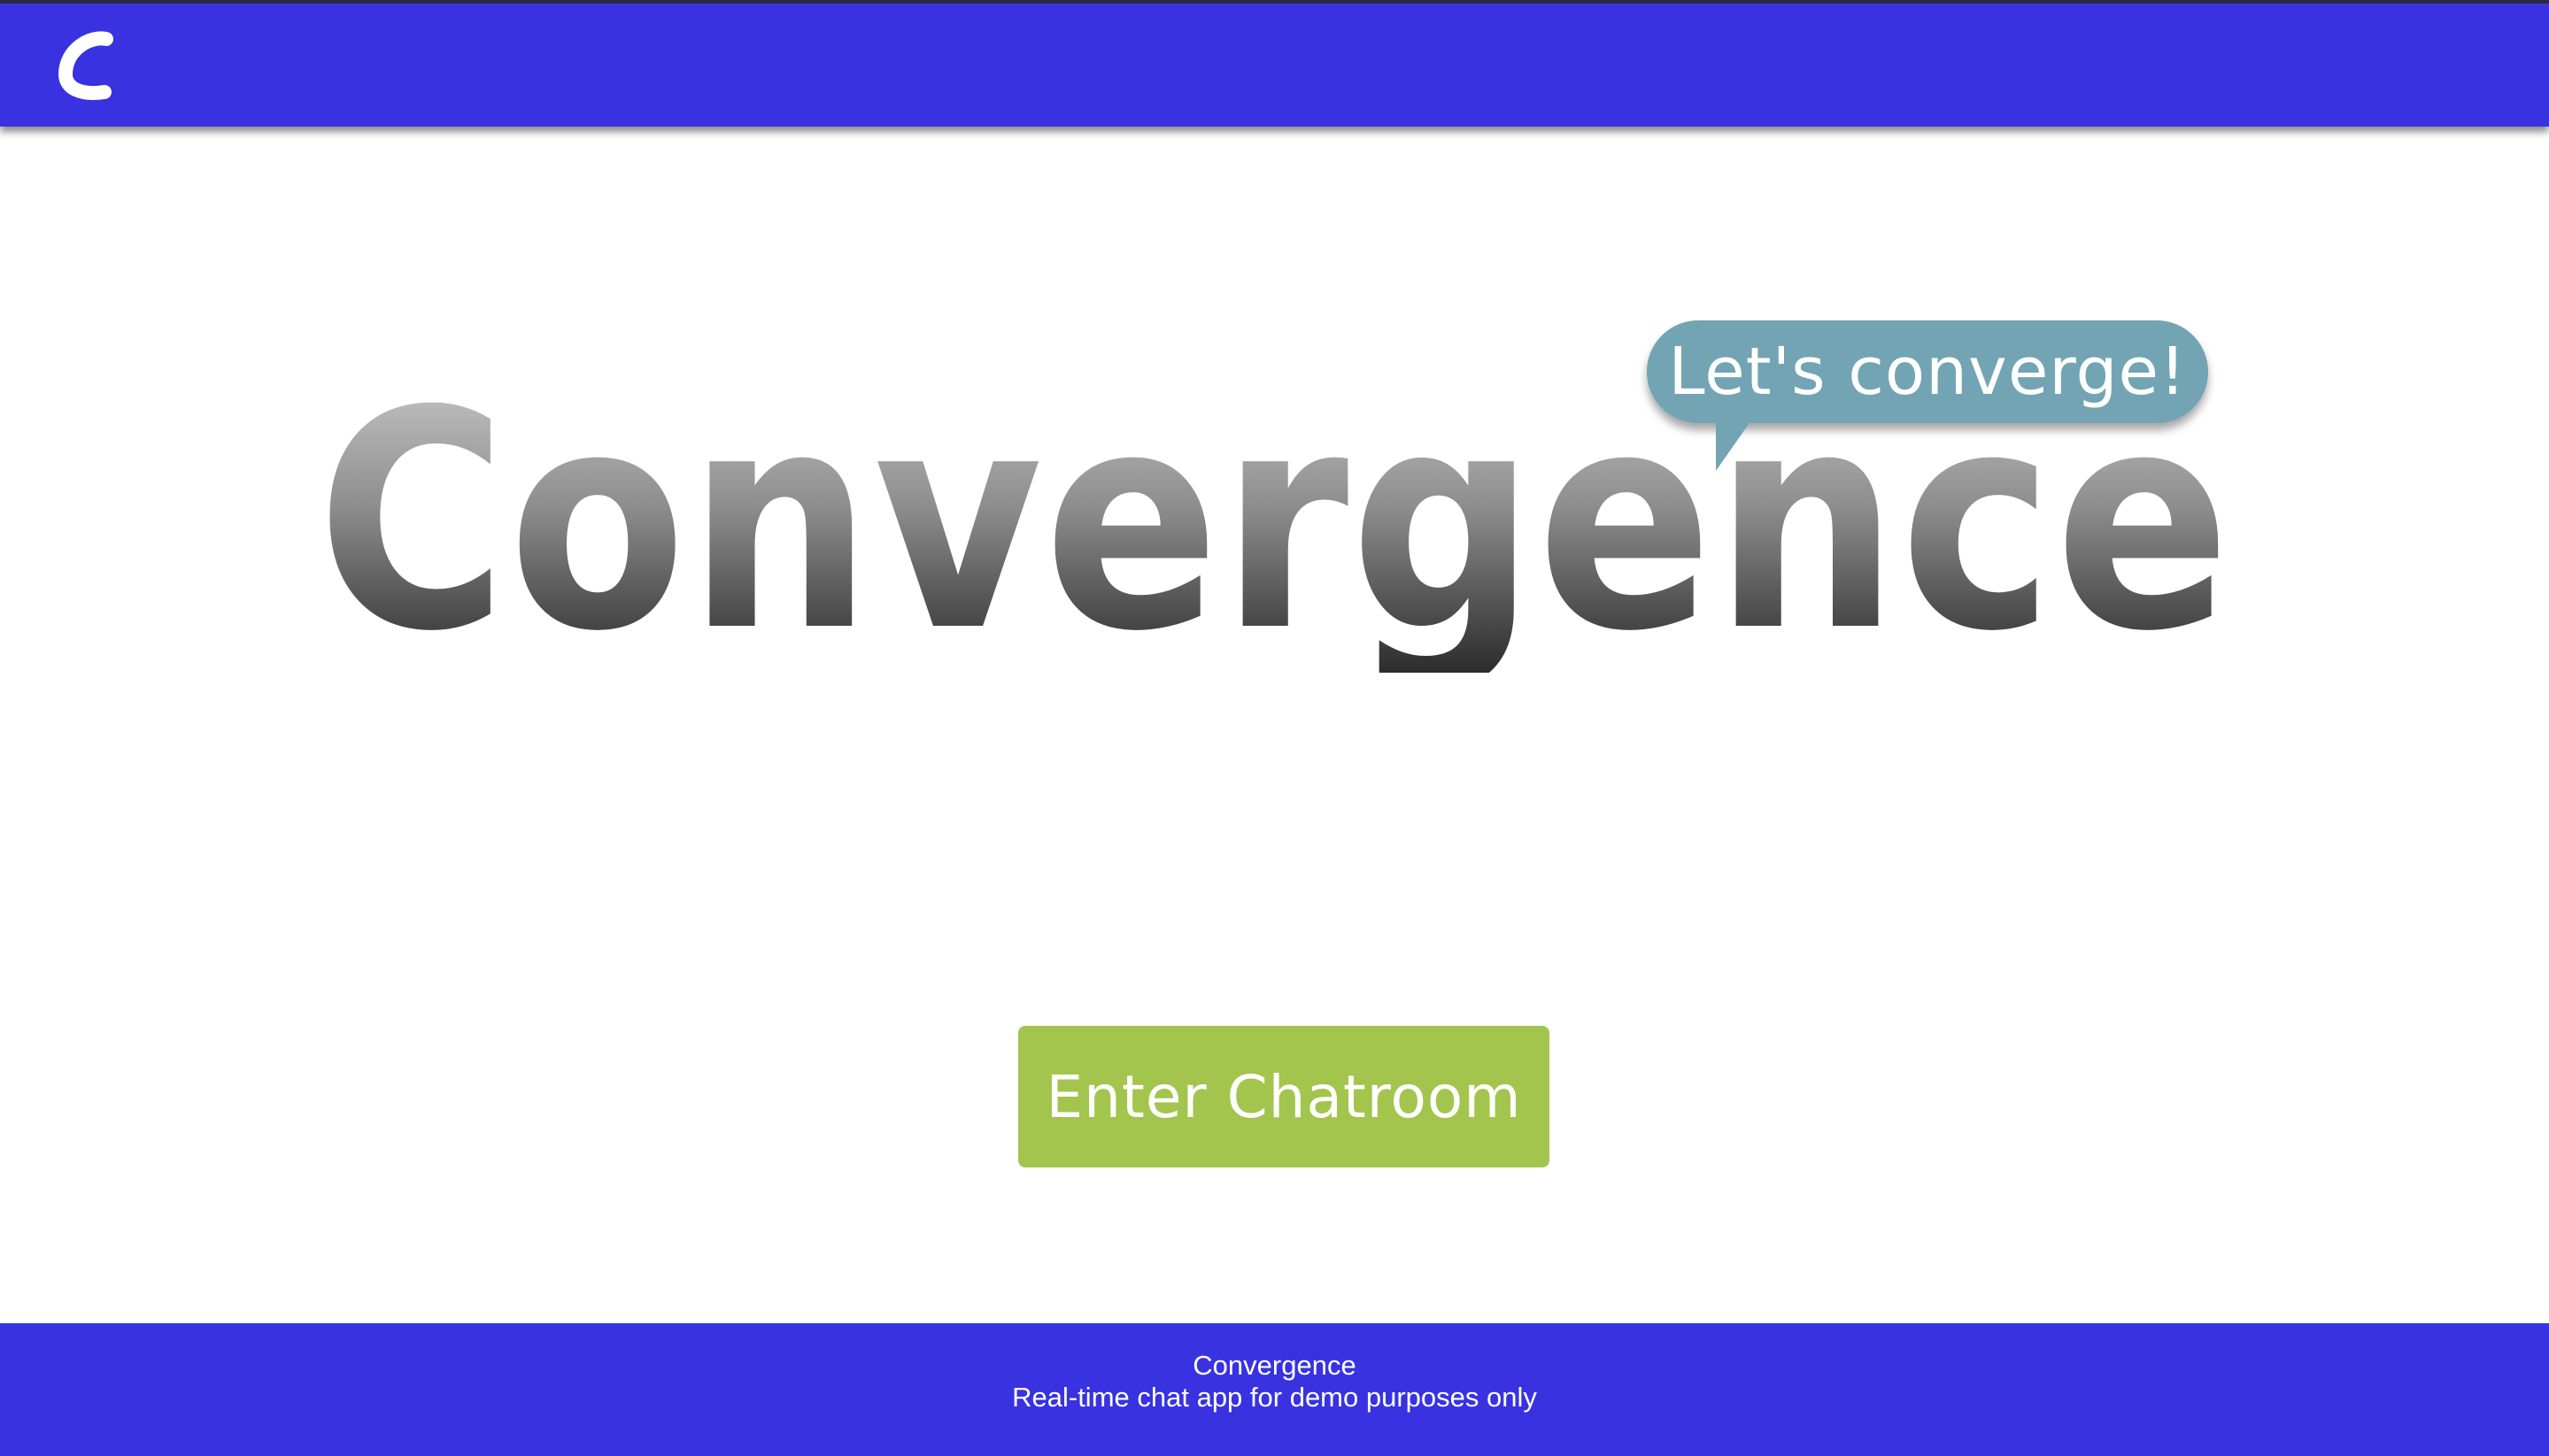 Image resolution: width=2549 pixels, height=1456 pixels. I want to click on footer-title: Convergence, so click(1274, 1365).